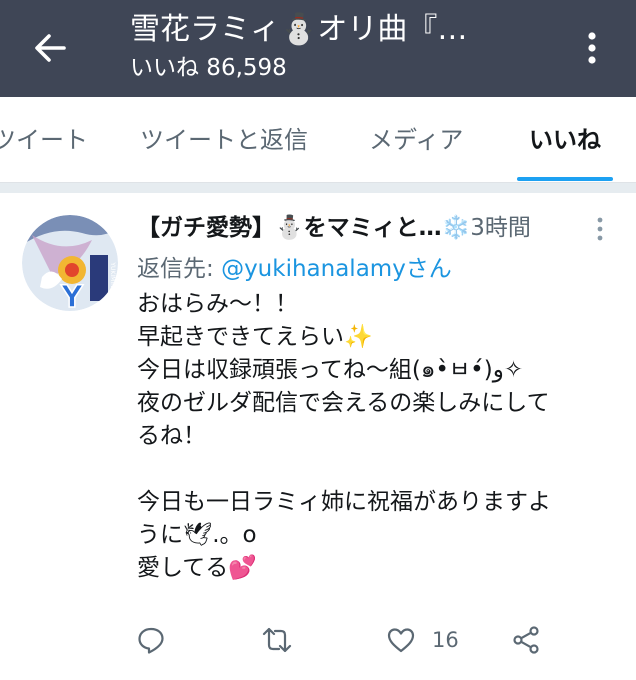 The image size is (636, 680). Describe the element at coordinates (277, 640) in the screenshot. I see `retweet-icon` at that location.